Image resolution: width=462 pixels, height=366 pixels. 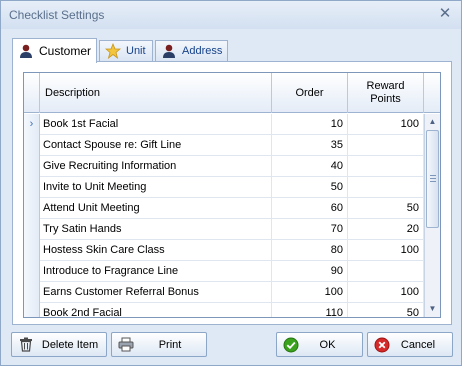 What do you see at coordinates (310, 208) in the screenshot?
I see `cell-order: 60` at bounding box center [310, 208].